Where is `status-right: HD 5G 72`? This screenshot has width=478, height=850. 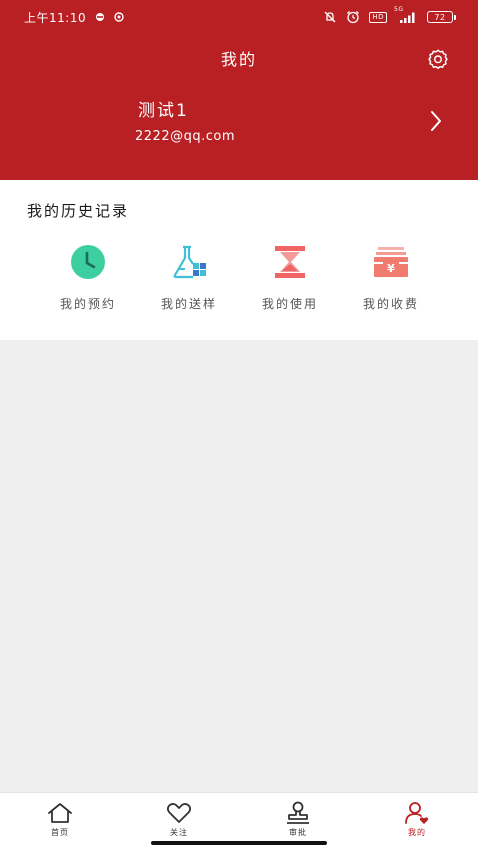 status-right: HD 5G 72 is located at coordinates (389, 15).